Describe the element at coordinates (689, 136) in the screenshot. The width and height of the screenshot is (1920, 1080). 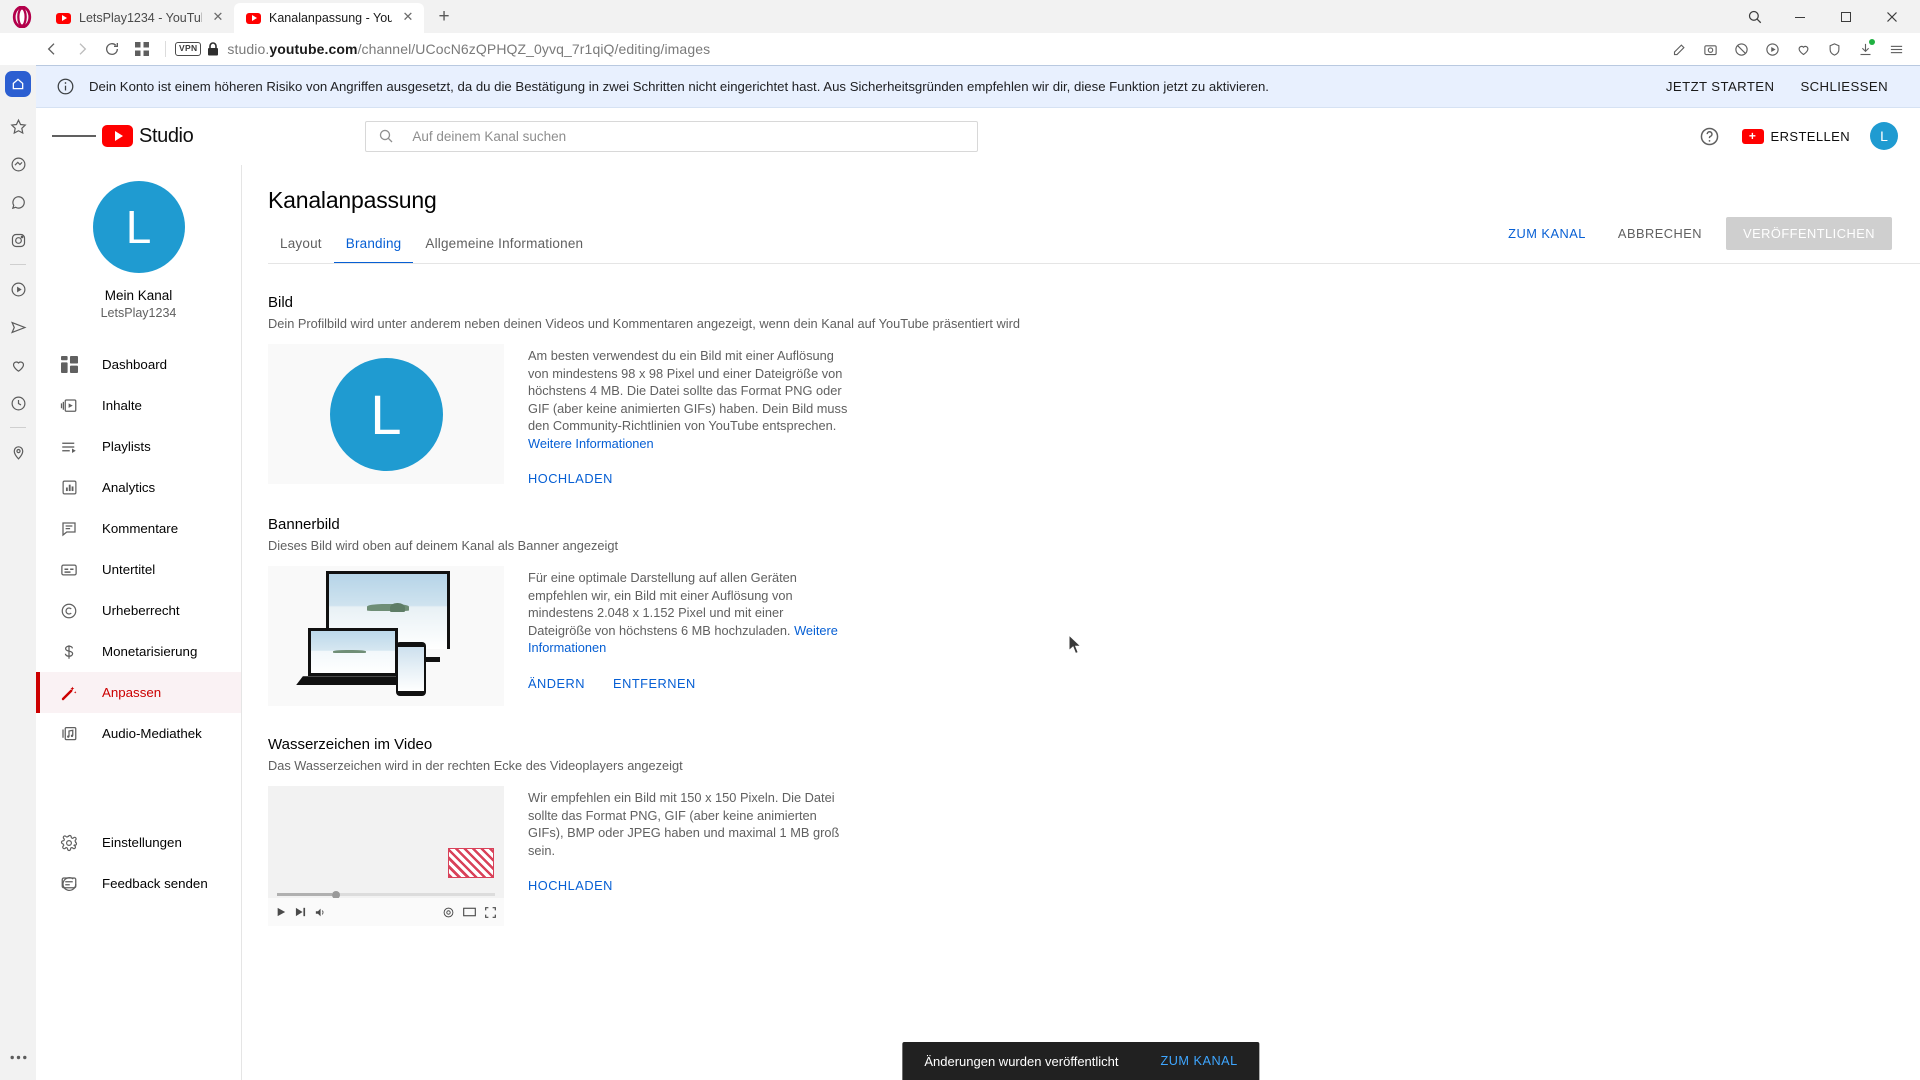
I see `search-input` at that location.